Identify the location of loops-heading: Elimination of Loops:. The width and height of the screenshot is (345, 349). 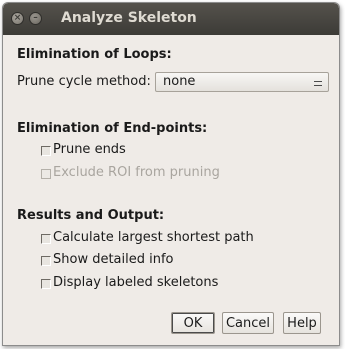
(94, 54).